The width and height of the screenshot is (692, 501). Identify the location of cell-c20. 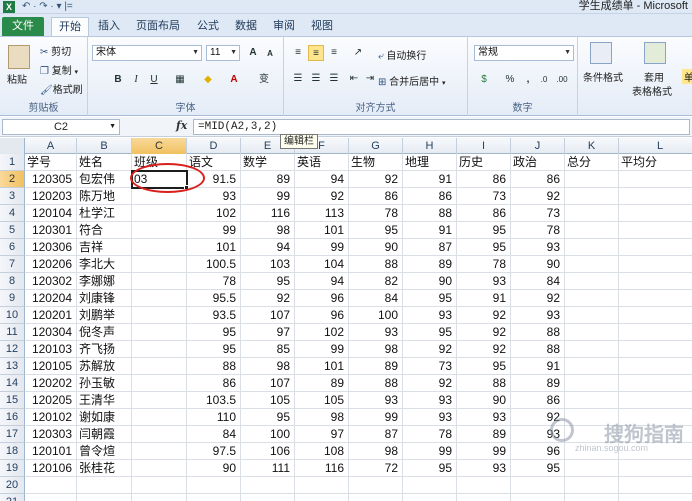
(159, 485).